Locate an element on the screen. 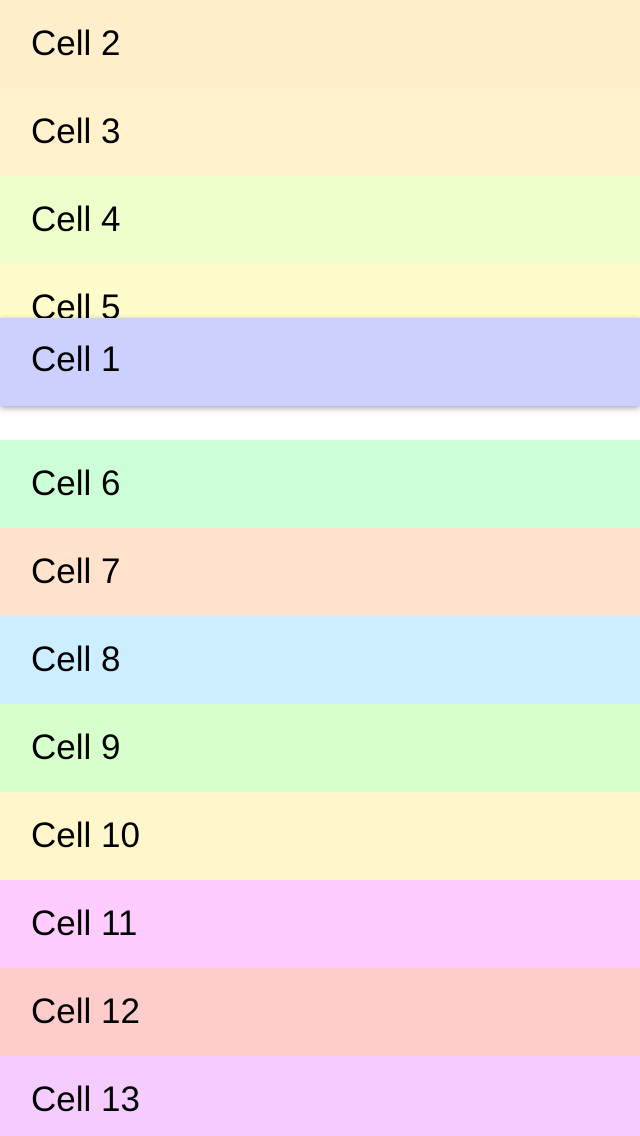 Image resolution: width=640 pixels, height=1136 pixels. cell-label: Cell 10 is located at coordinates (85, 835).